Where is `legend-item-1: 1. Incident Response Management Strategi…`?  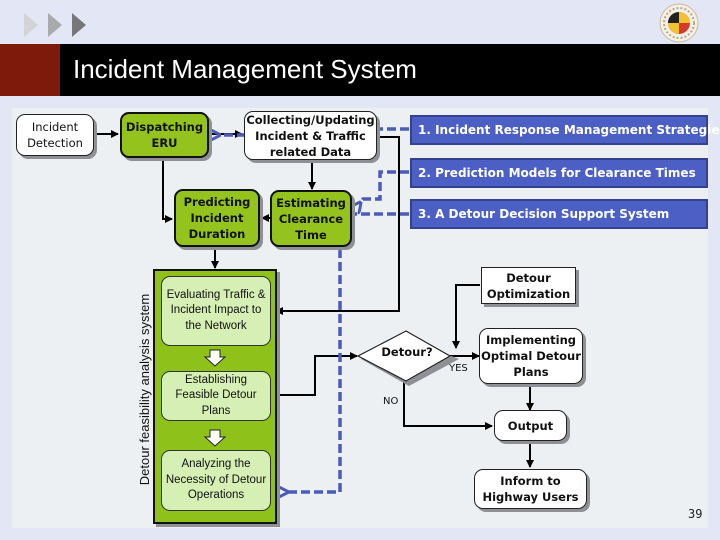
legend-item-1: 1. Incident Response Management Strategi… is located at coordinates (565, 130).